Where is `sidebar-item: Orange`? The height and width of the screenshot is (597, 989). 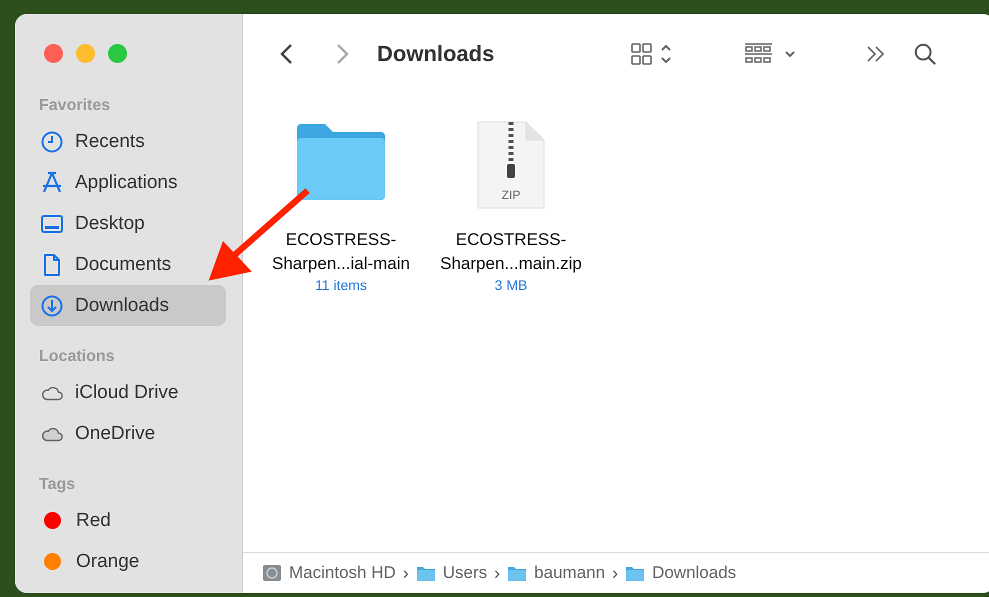
sidebar-item: Orange is located at coordinates (87, 561).